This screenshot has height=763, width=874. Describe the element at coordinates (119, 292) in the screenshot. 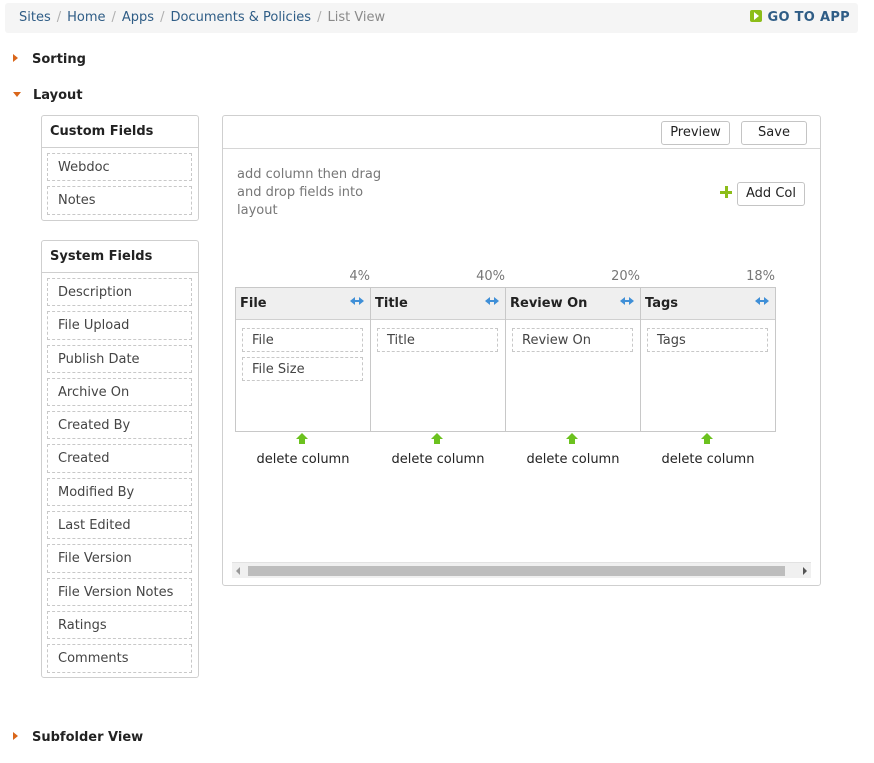

I see `field-description: Description` at that location.